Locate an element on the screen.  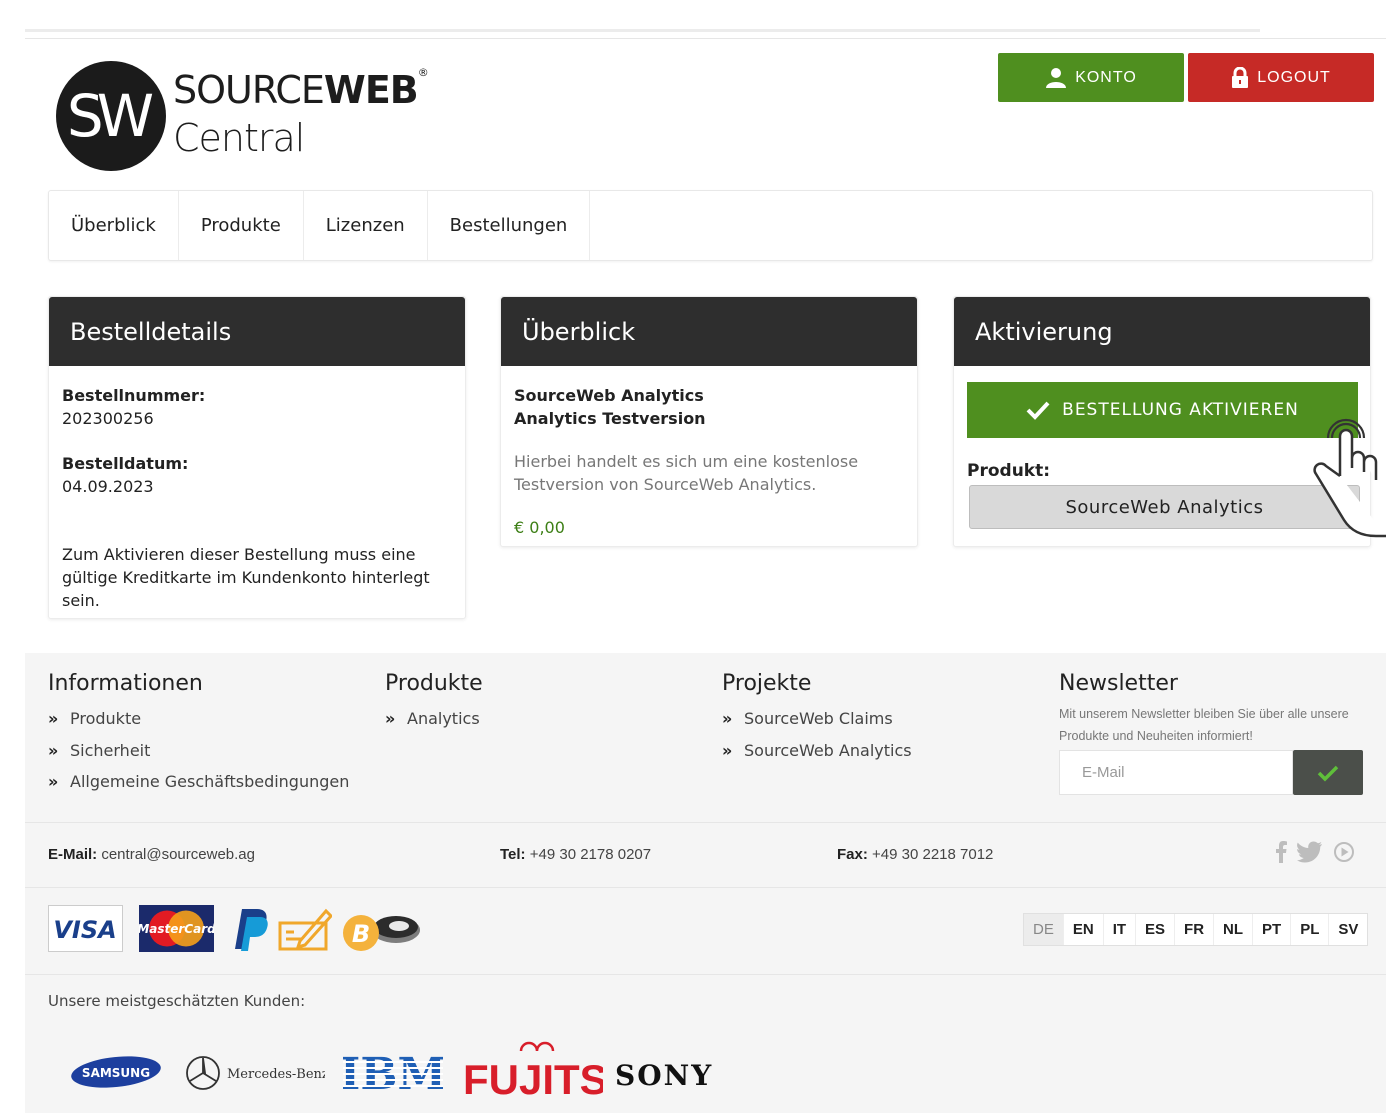
activate-label: BESTELLUNG AKTIVIEREN is located at coordinates (1180, 410).